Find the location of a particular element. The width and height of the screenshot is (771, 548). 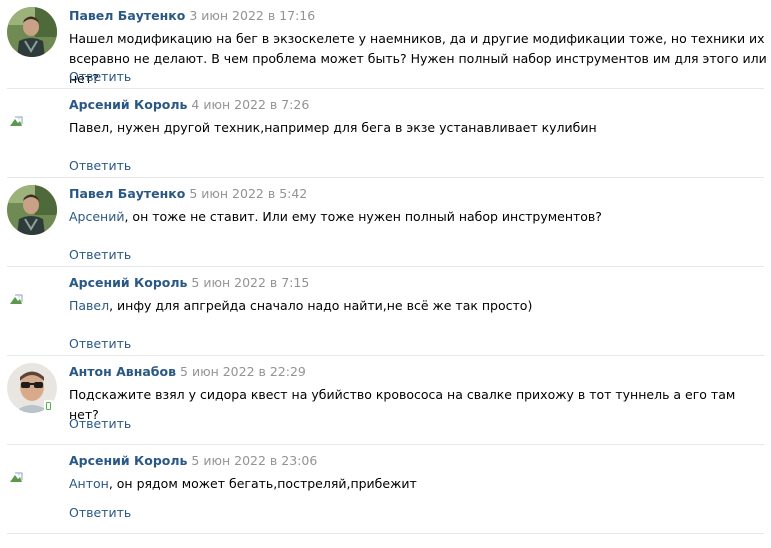

comment-date: 5 июн 2022 в 5:42 is located at coordinates (248, 193).